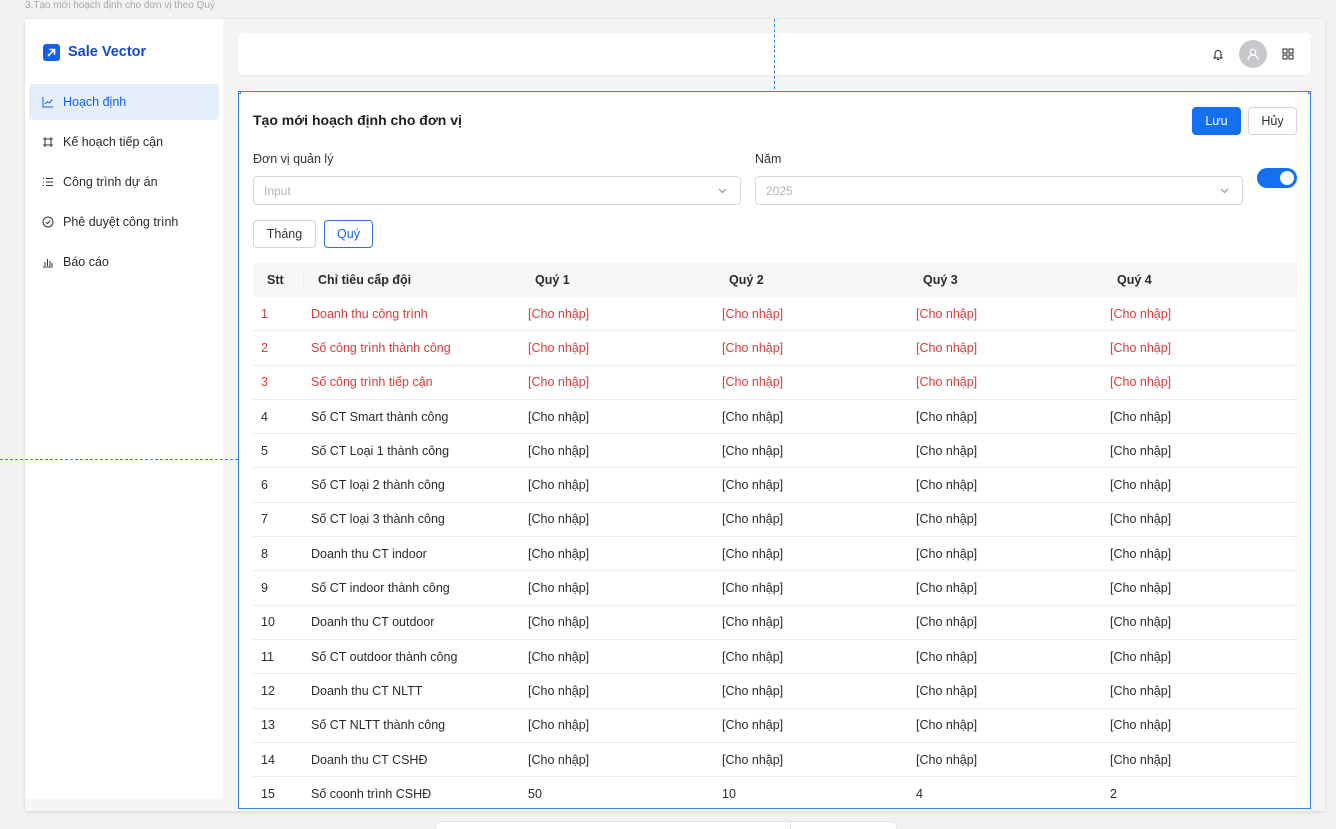  Describe the element at coordinates (119, 459) in the screenshot. I see `guide-line-horizontal` at that location.